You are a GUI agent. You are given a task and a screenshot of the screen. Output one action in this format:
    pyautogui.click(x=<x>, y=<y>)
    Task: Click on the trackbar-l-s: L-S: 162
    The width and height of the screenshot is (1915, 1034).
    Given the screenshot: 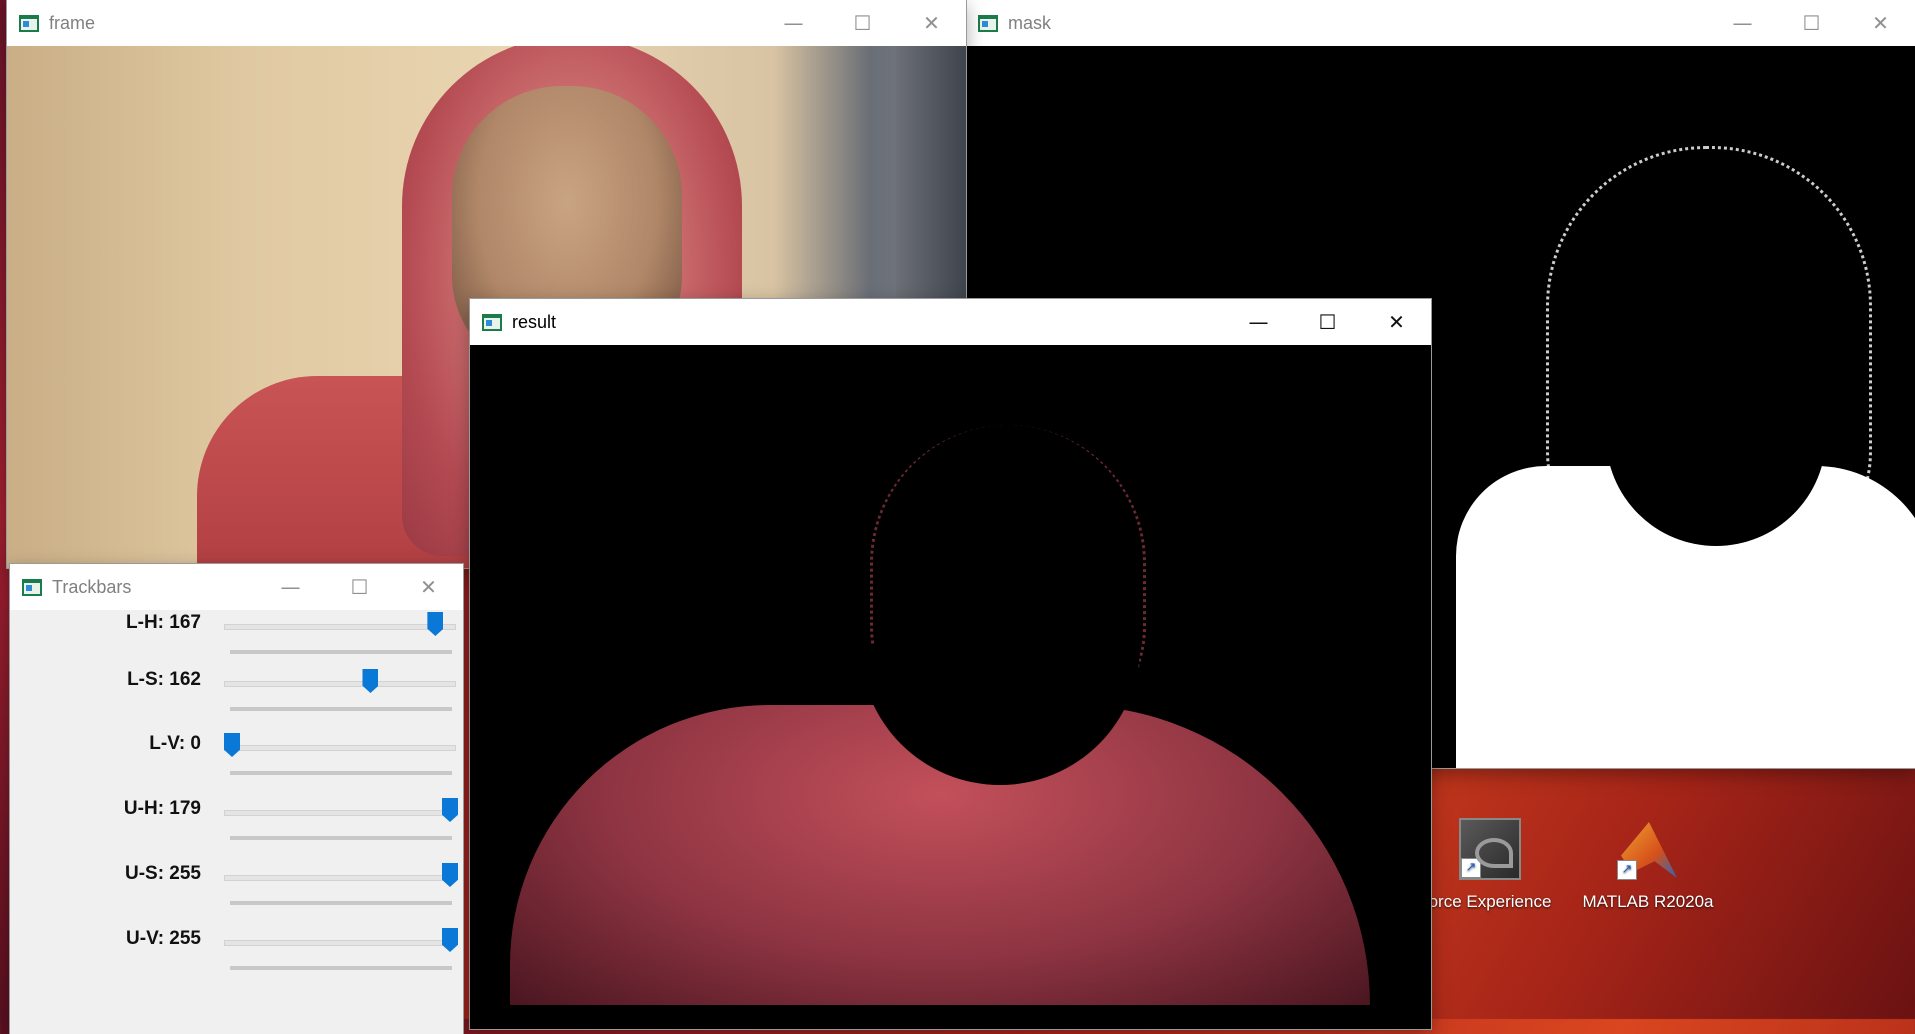 What is the action you would take?
    pyautogui.click(x=236, y=697)
    